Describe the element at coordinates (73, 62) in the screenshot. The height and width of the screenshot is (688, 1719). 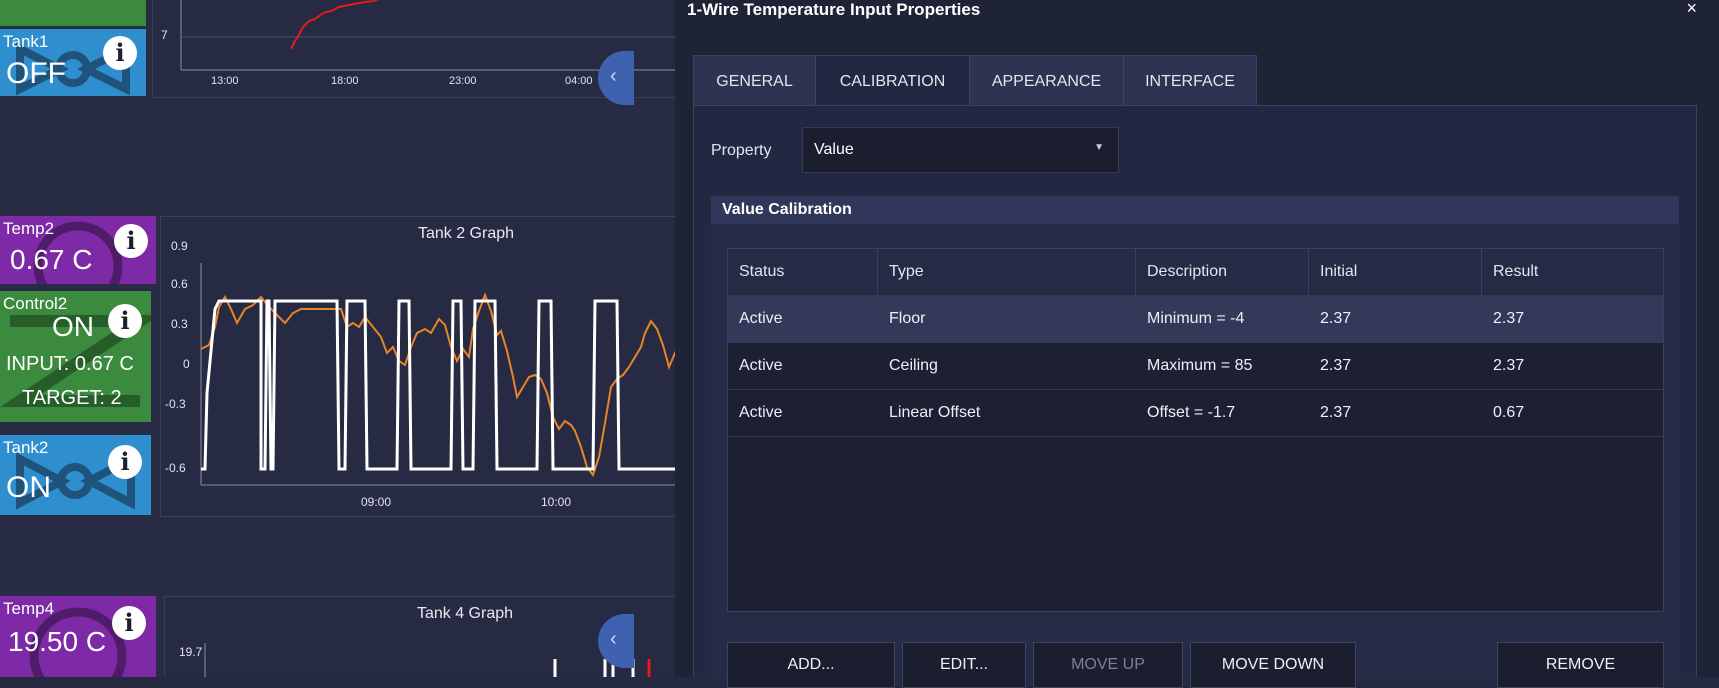
I see `tank1-tile: Tank1 OFF i` at that location.